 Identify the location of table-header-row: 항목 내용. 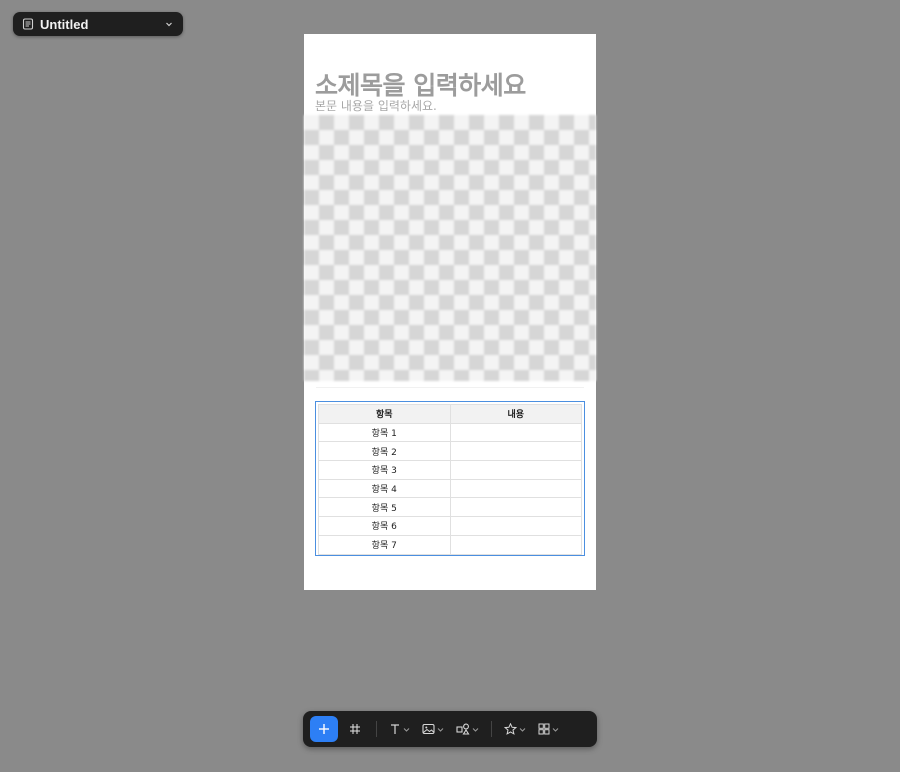
(450, 414).